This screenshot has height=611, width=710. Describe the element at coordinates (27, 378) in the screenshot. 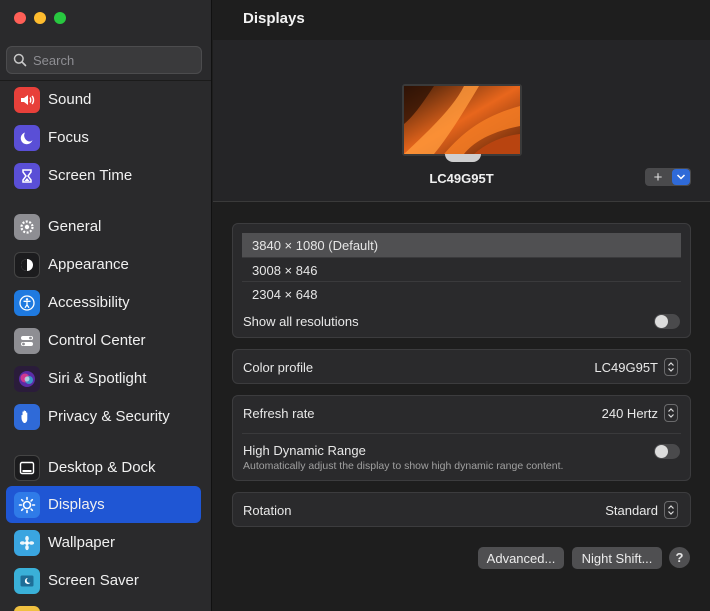

I see `siri-icon` at that location.